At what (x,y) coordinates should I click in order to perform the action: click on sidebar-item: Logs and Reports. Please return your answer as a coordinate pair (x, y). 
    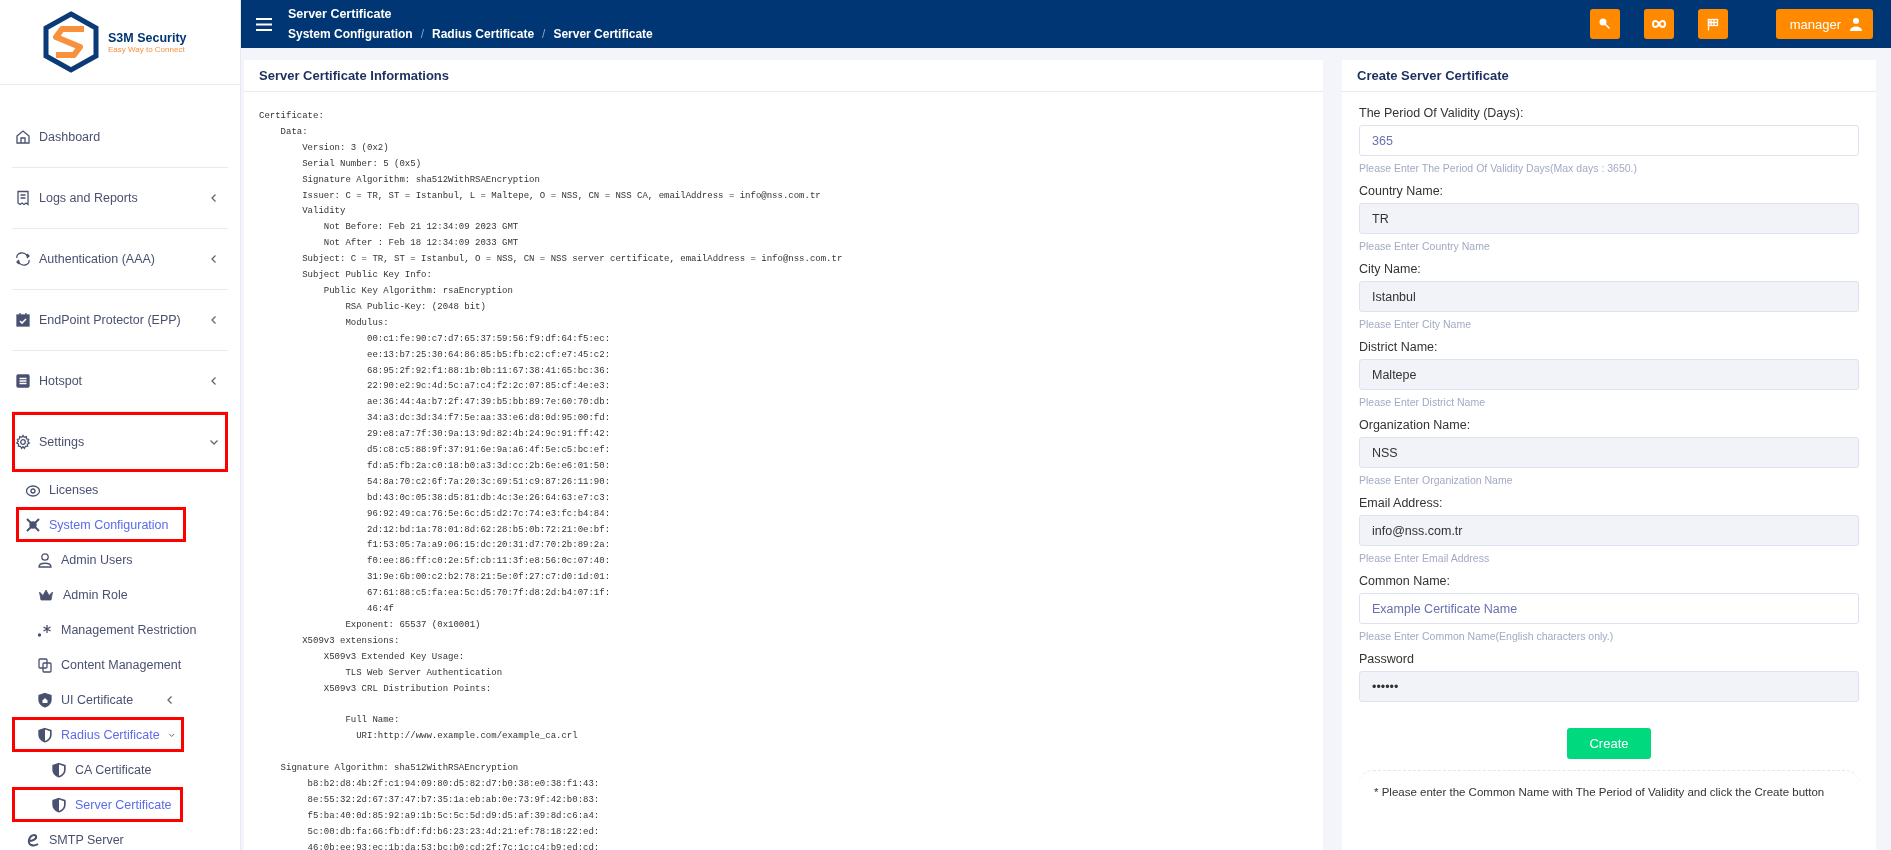
    Looking at the image, I should click on (120, 198).